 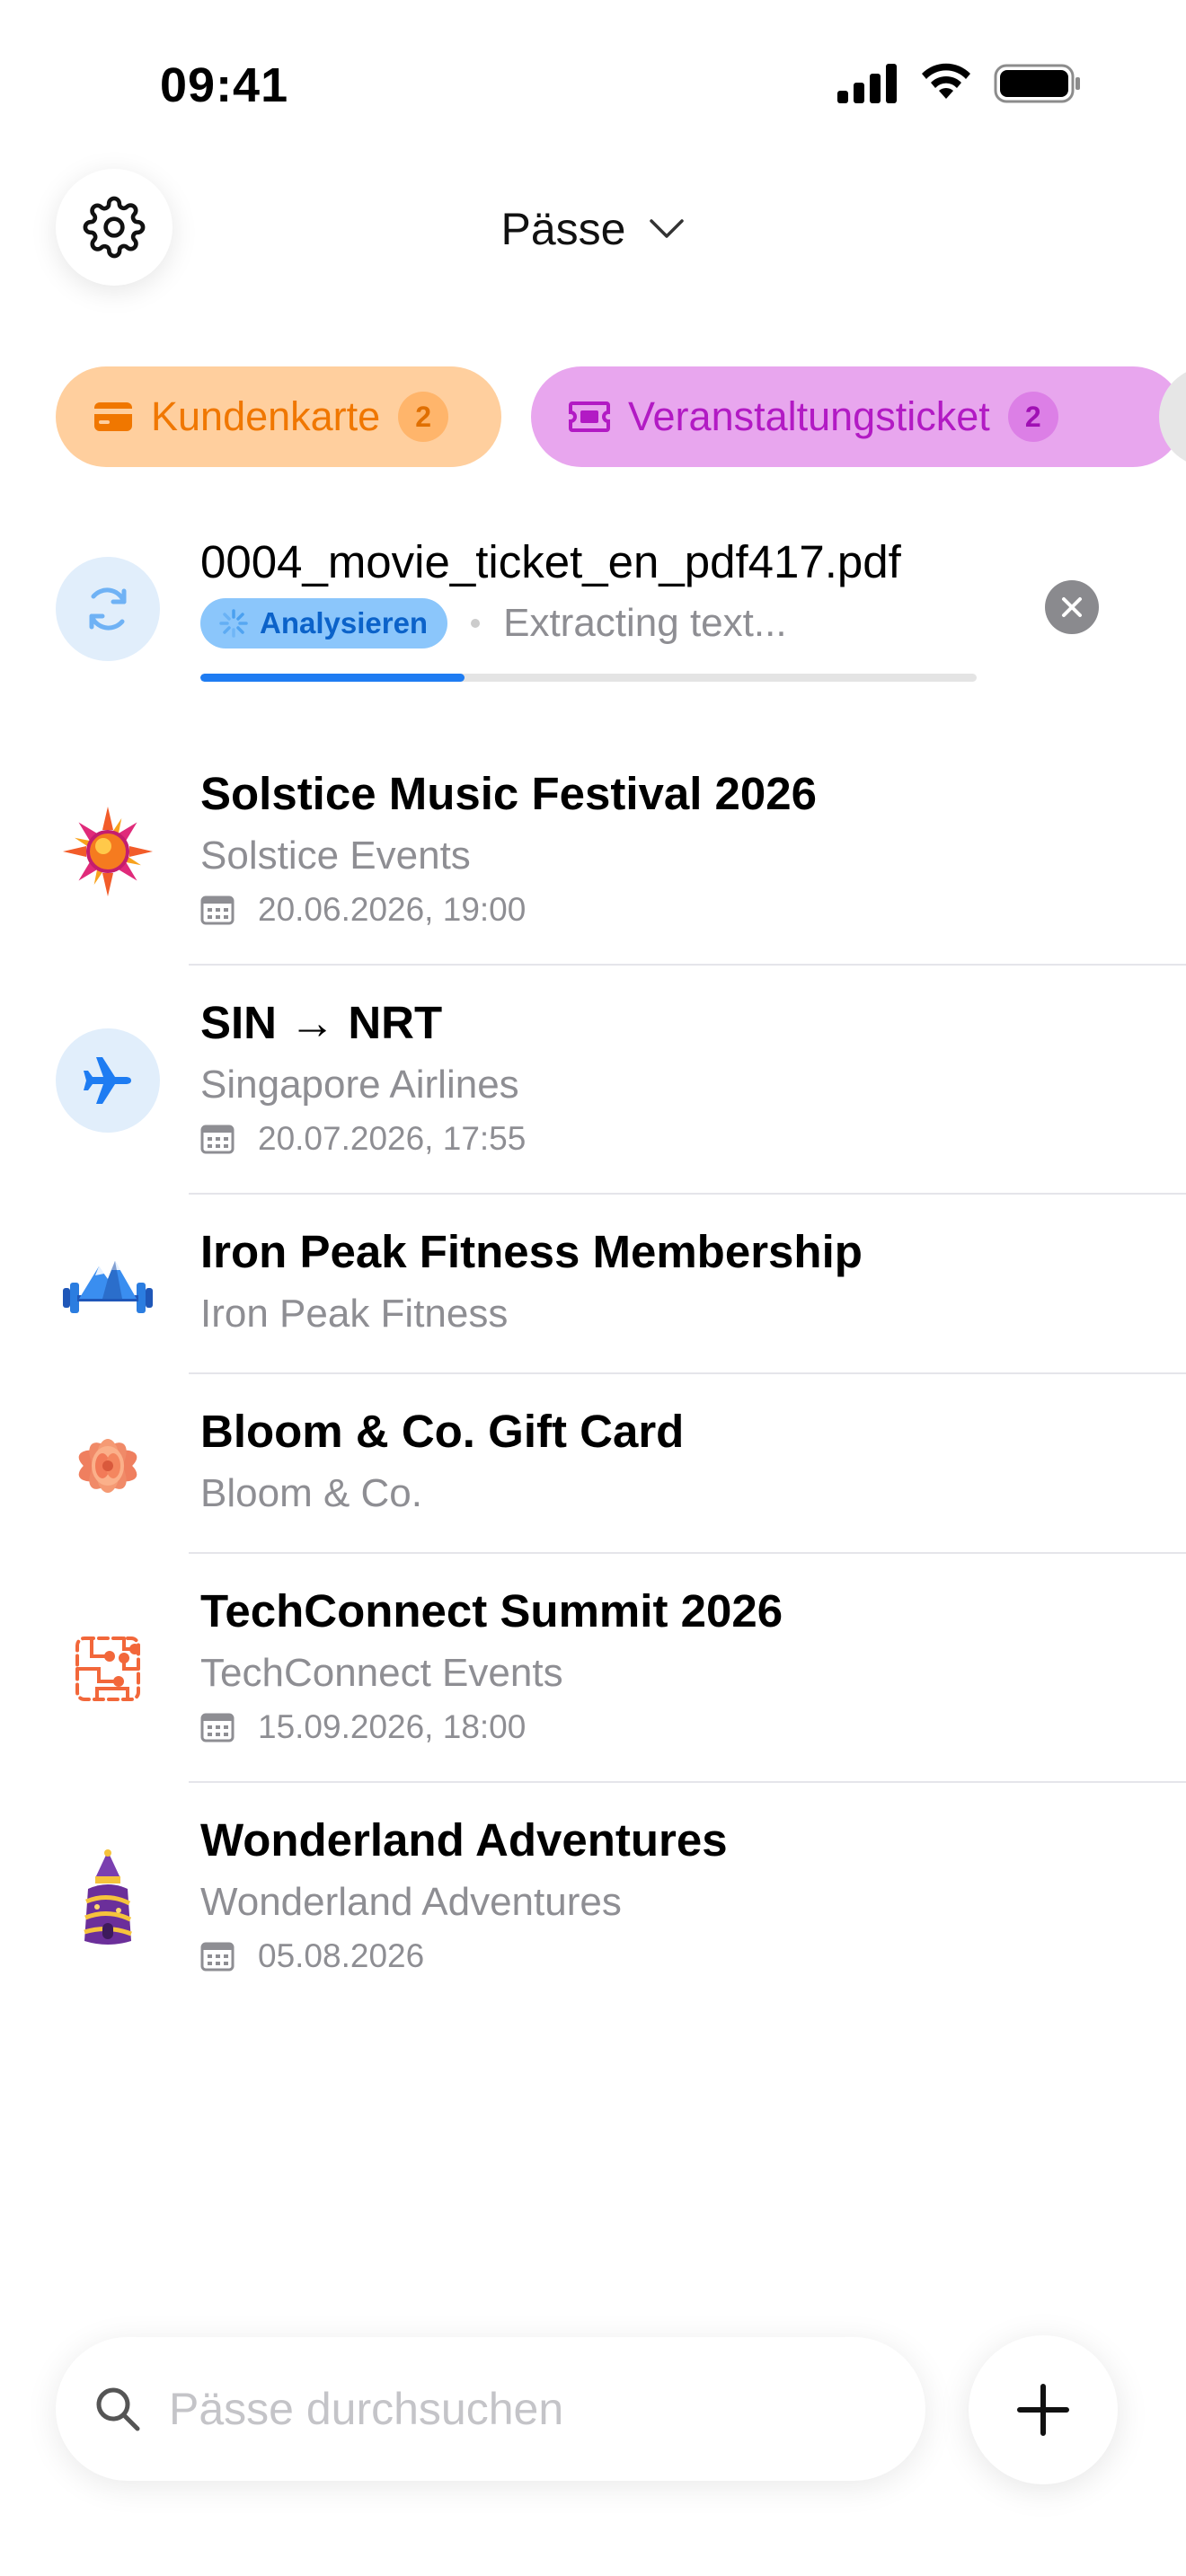 I want to click on pass-date: 20.07.2026, 17:55, so click(x=363, y=1139).